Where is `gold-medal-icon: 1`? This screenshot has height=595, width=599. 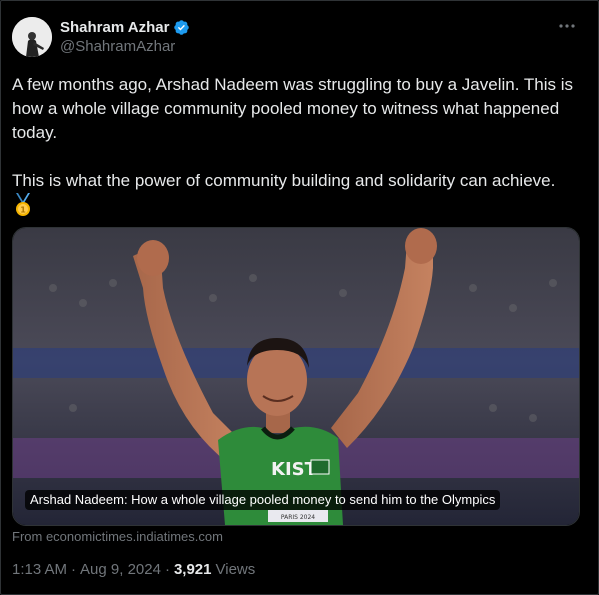
gold-medal-icon: 1 is located at coordinates (23, 204).